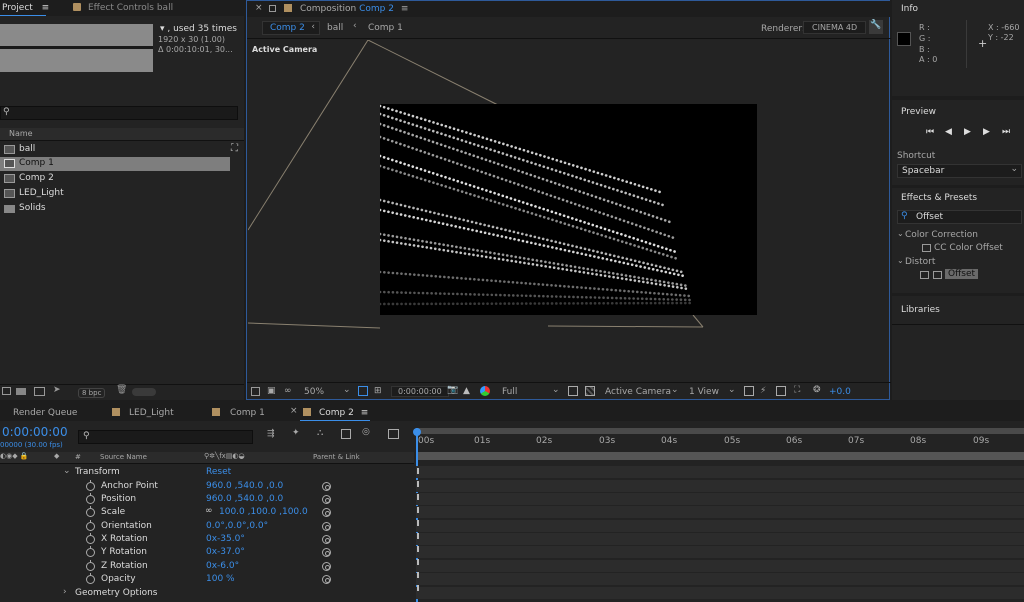 The image size is (1024, 602). I want to click on prop-value: 0x-6.0°, so click(222, 566).